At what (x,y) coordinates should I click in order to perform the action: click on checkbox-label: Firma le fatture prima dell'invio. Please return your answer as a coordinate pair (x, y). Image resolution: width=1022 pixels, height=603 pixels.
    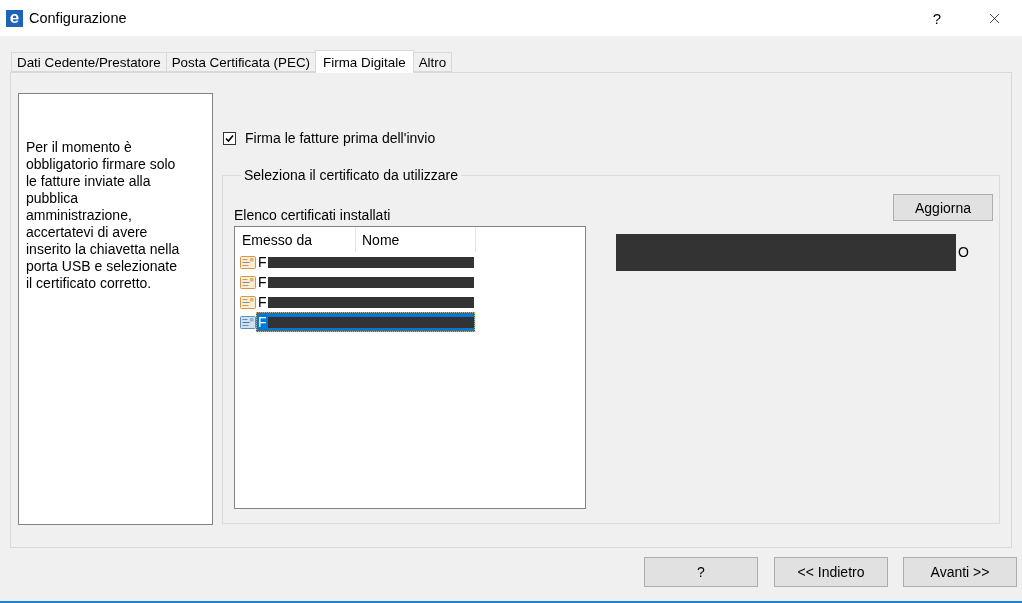
    Looking at the image, I should click on (340, 138).